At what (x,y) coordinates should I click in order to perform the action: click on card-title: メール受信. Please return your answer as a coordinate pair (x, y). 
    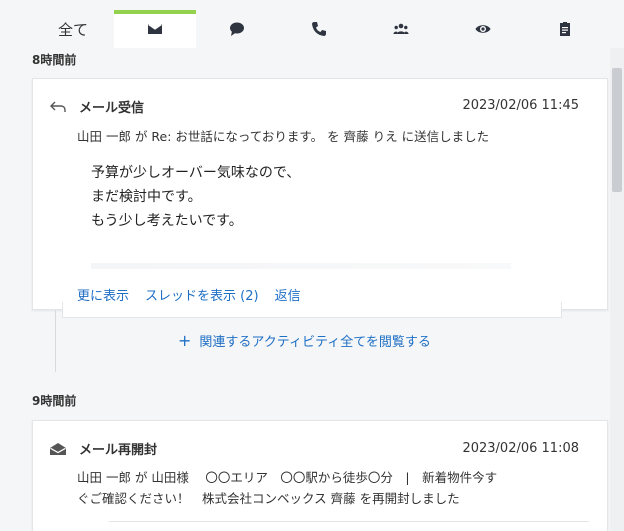
    Looking at the image, I should click on (112, 108).